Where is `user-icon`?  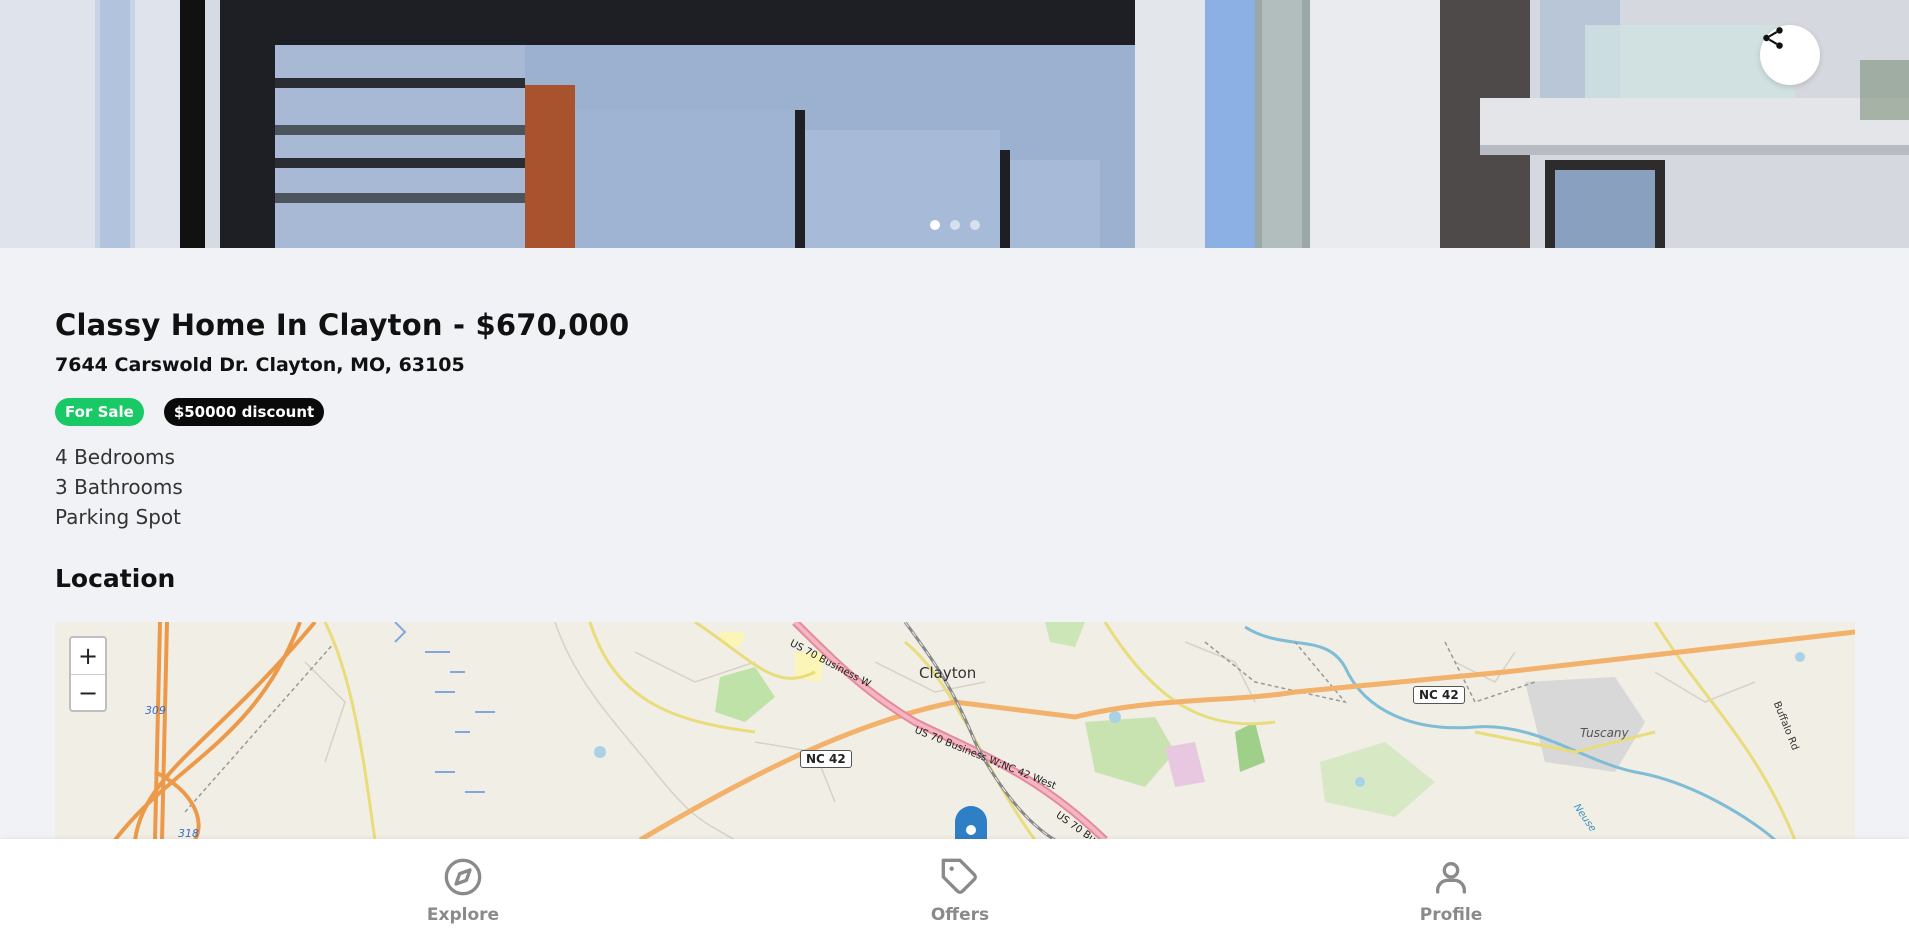 user-icon is located at coordinates (1451, 878).